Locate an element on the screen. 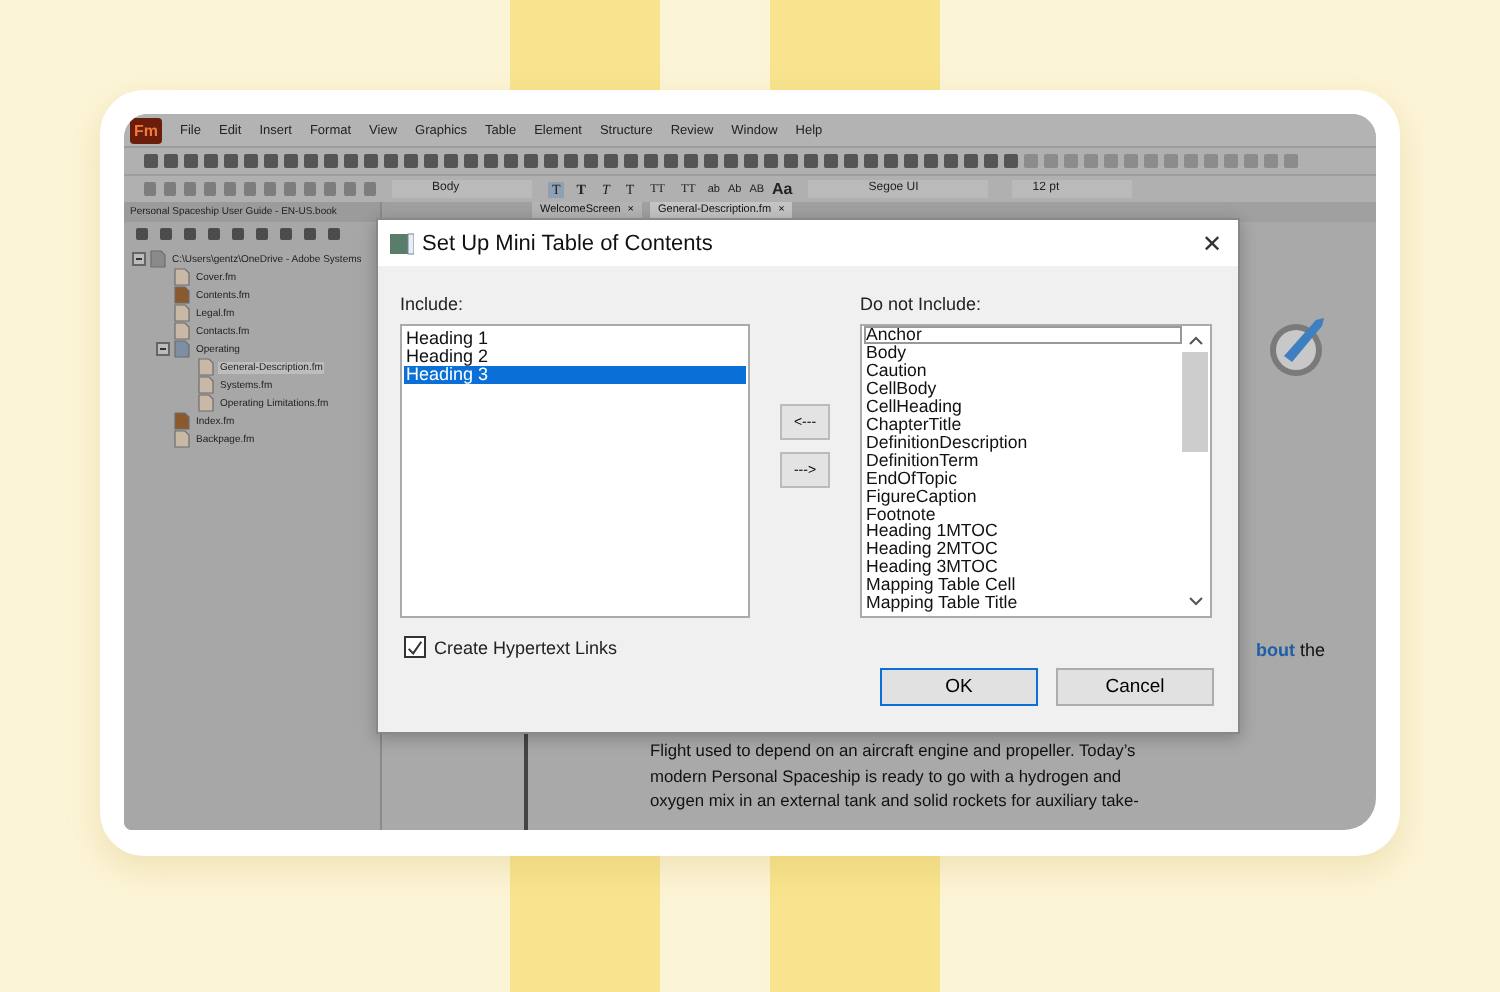  cancel-button: Cancel is located at coordinates (1135, 687).